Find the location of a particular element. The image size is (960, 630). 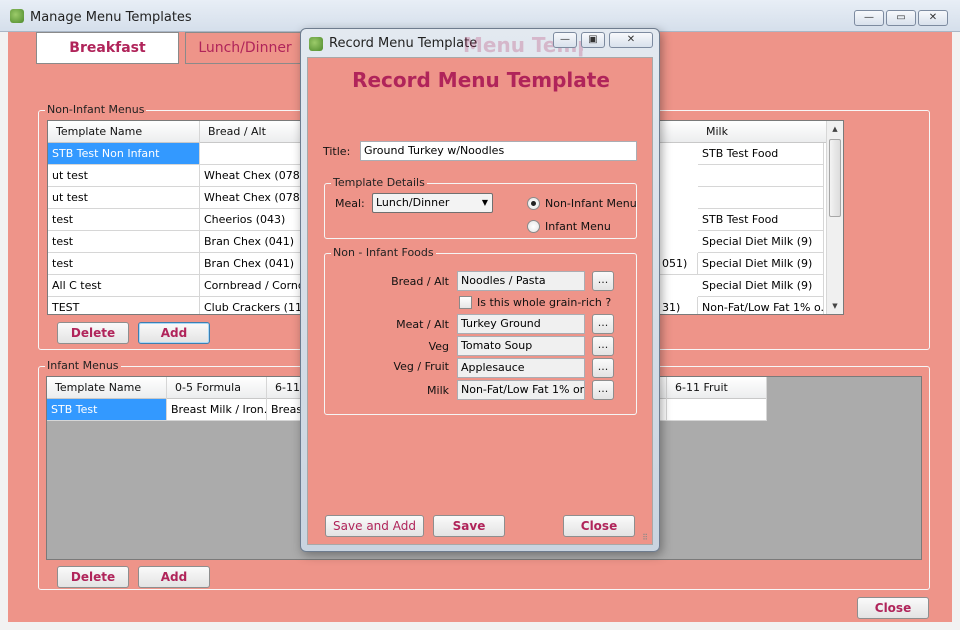

table-row: TEST is located at coordinates (124, 305).